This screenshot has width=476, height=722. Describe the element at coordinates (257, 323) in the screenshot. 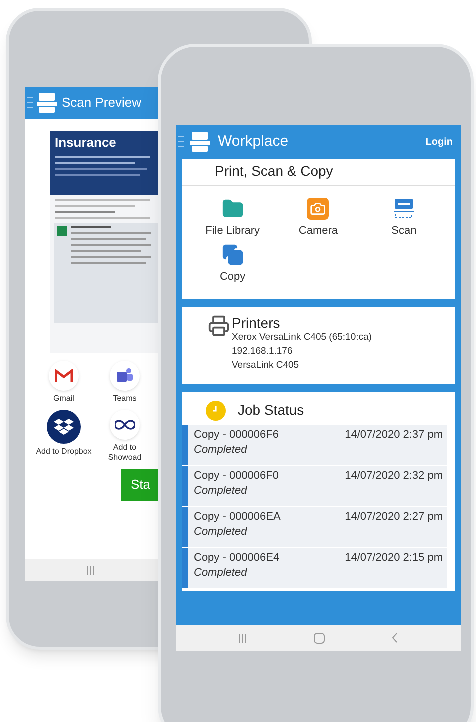

I see `section-title: Printers` at that location.